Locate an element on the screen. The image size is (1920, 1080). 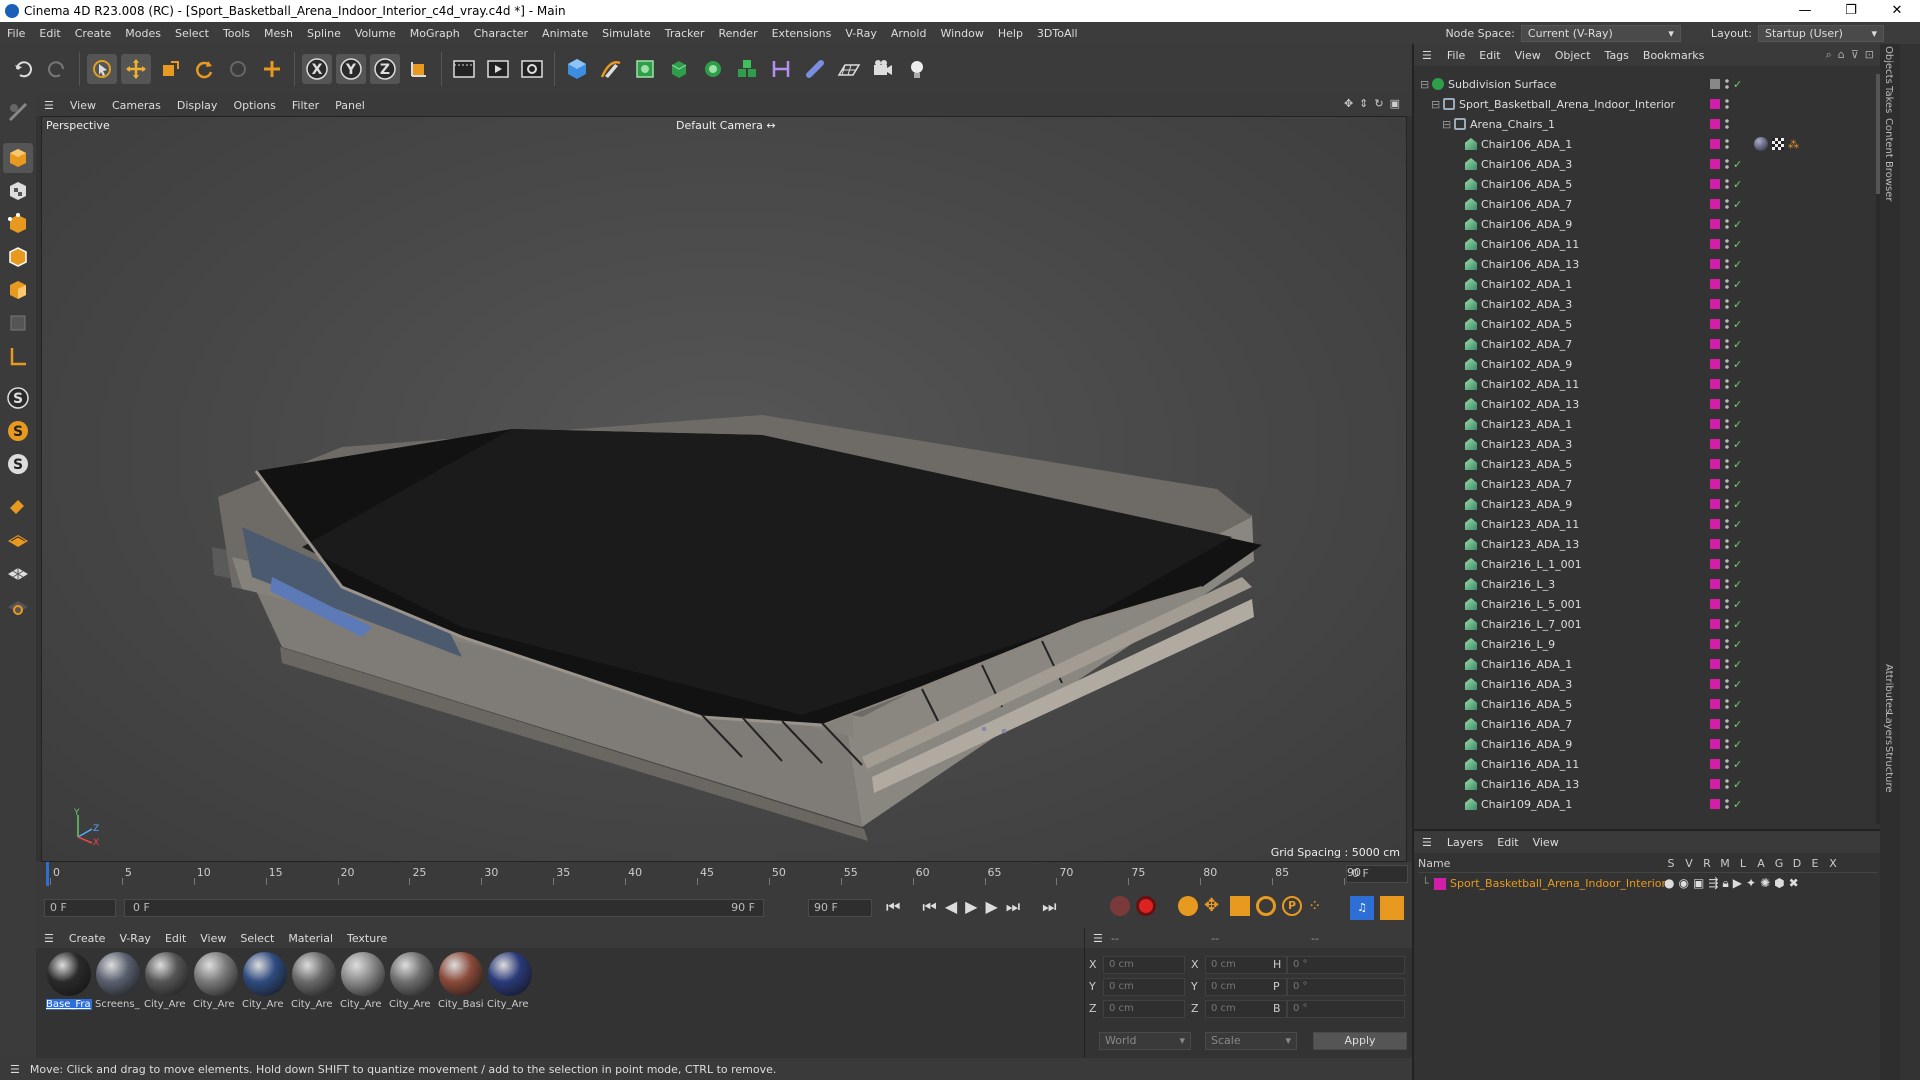
material-menu-v-ray: V-Ray is located at coordinates (135, 938).